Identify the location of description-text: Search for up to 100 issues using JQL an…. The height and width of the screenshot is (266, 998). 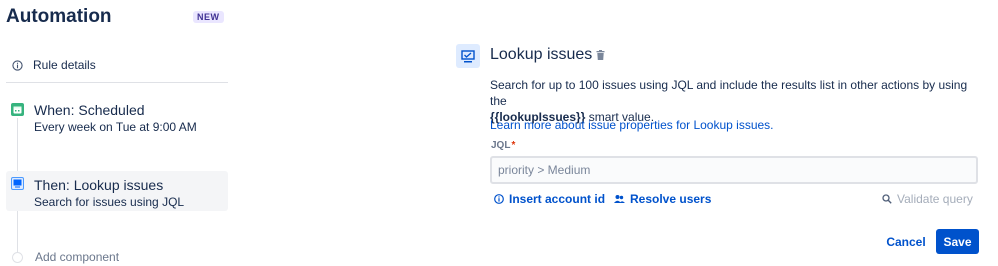
(729, 93).